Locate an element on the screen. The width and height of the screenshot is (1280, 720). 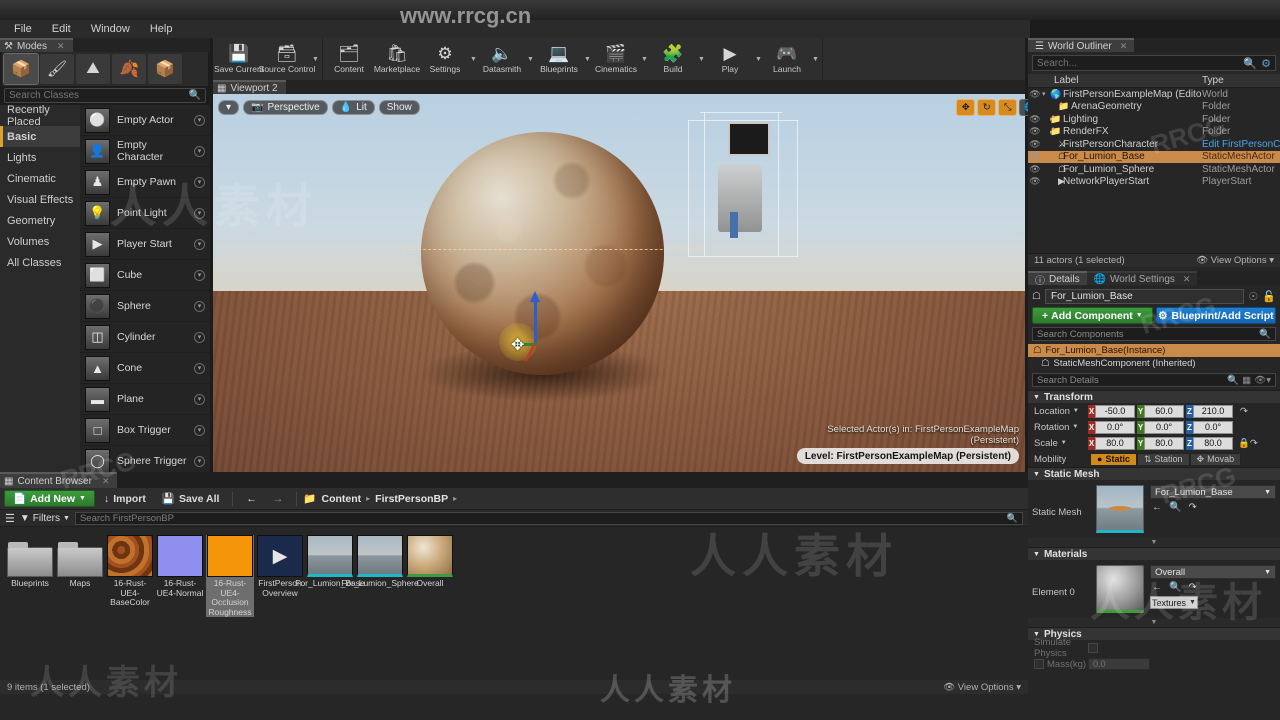
save-all-button: 💾 Save All is located at coordinates (191, 498).